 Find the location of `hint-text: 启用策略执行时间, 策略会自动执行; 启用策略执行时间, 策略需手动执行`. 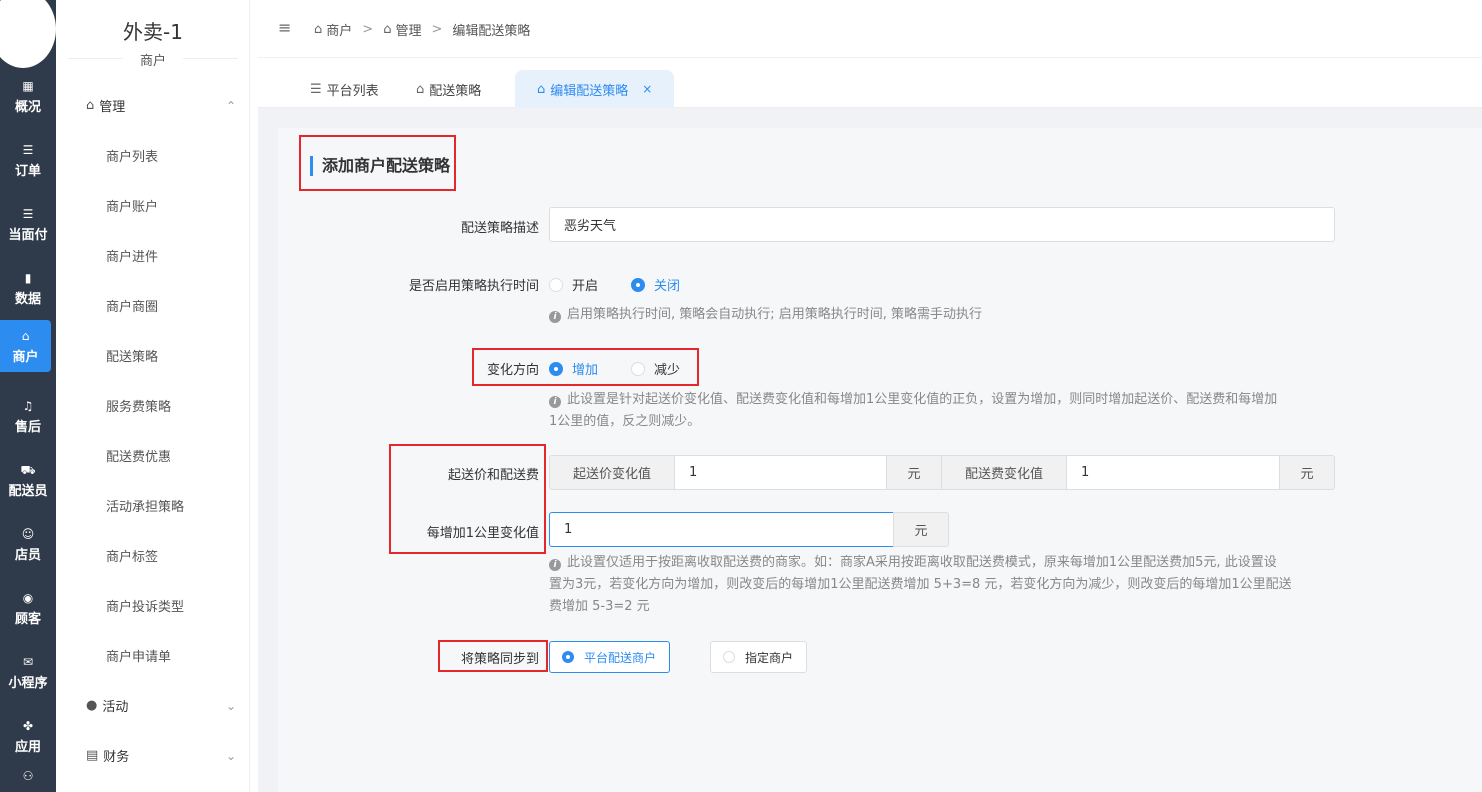

hint-text: 启用策略执行时间, 策略会自动执行; 启用策略执行时间, 策略需手动执行 is located at coordinates (775, 314).